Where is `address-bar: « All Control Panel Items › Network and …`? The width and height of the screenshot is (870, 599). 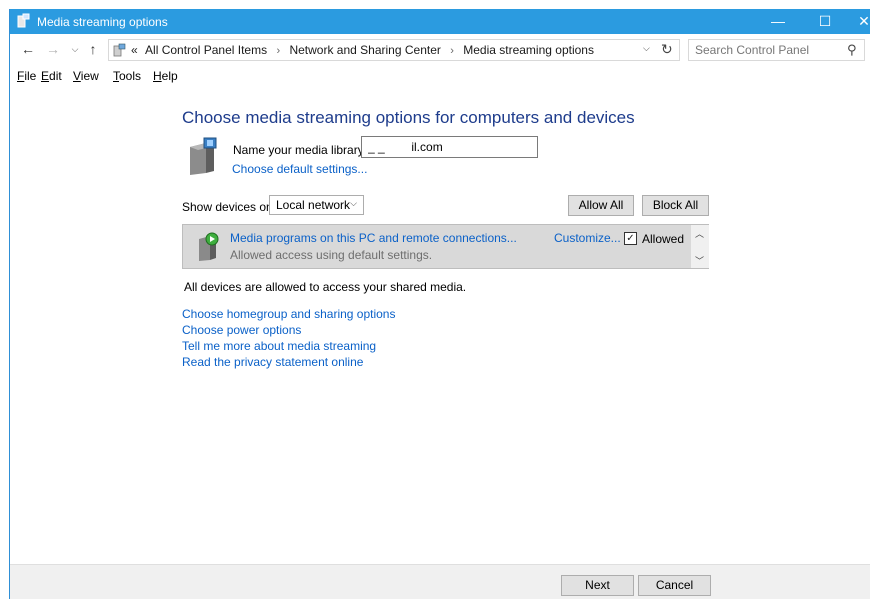
address-bar: « All Control Panel Items › Network and … is located at coordinates (394, 50).